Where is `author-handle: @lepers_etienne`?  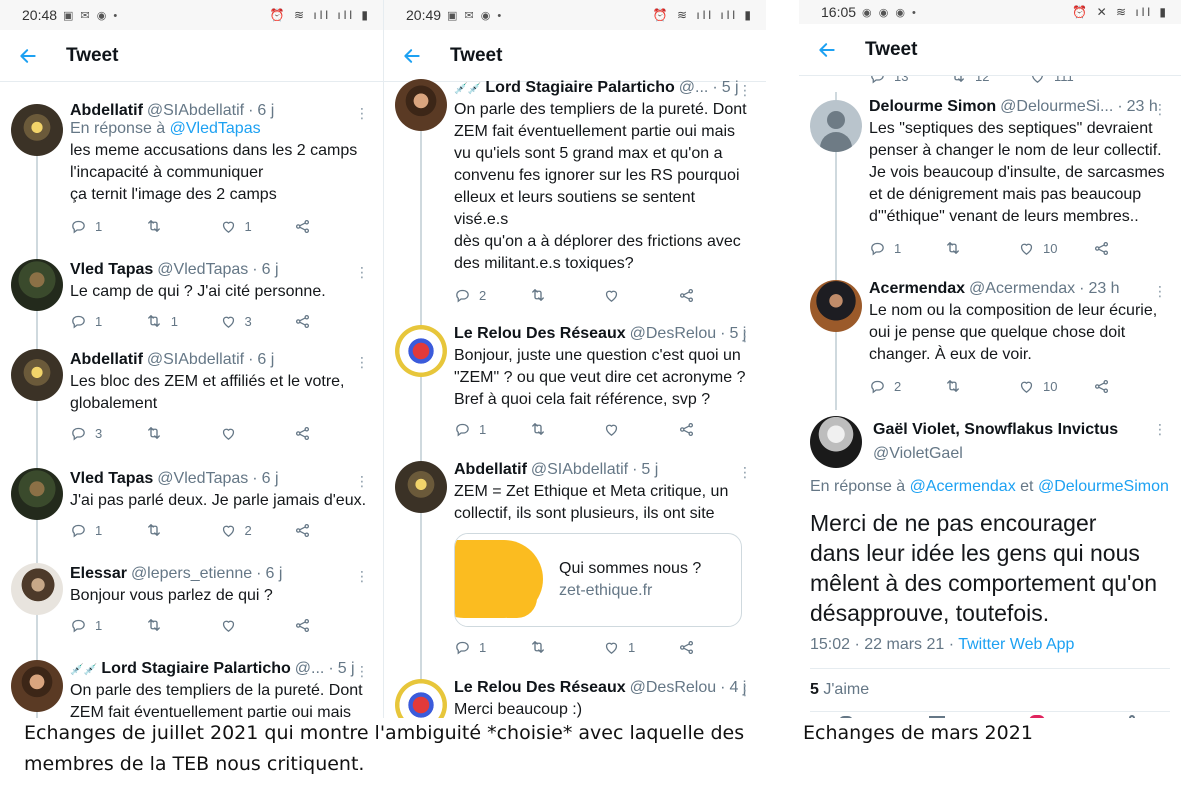
author-handle: @lepers_etienne is located at coordinates (191, 574).